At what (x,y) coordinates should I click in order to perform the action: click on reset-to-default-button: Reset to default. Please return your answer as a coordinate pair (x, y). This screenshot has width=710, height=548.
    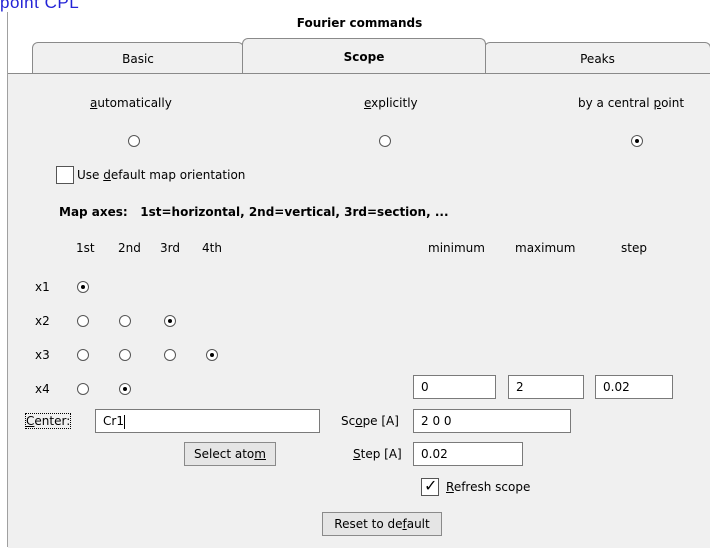
    Looking at the image, I should click on (382, 524).